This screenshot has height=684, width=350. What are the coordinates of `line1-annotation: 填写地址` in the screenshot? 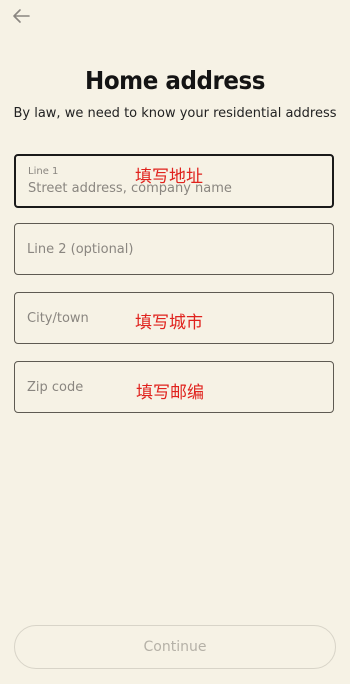 It's located at (169, 177).